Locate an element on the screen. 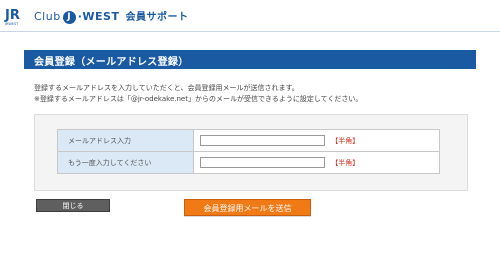  email-input is located at coordinates (262, 140).